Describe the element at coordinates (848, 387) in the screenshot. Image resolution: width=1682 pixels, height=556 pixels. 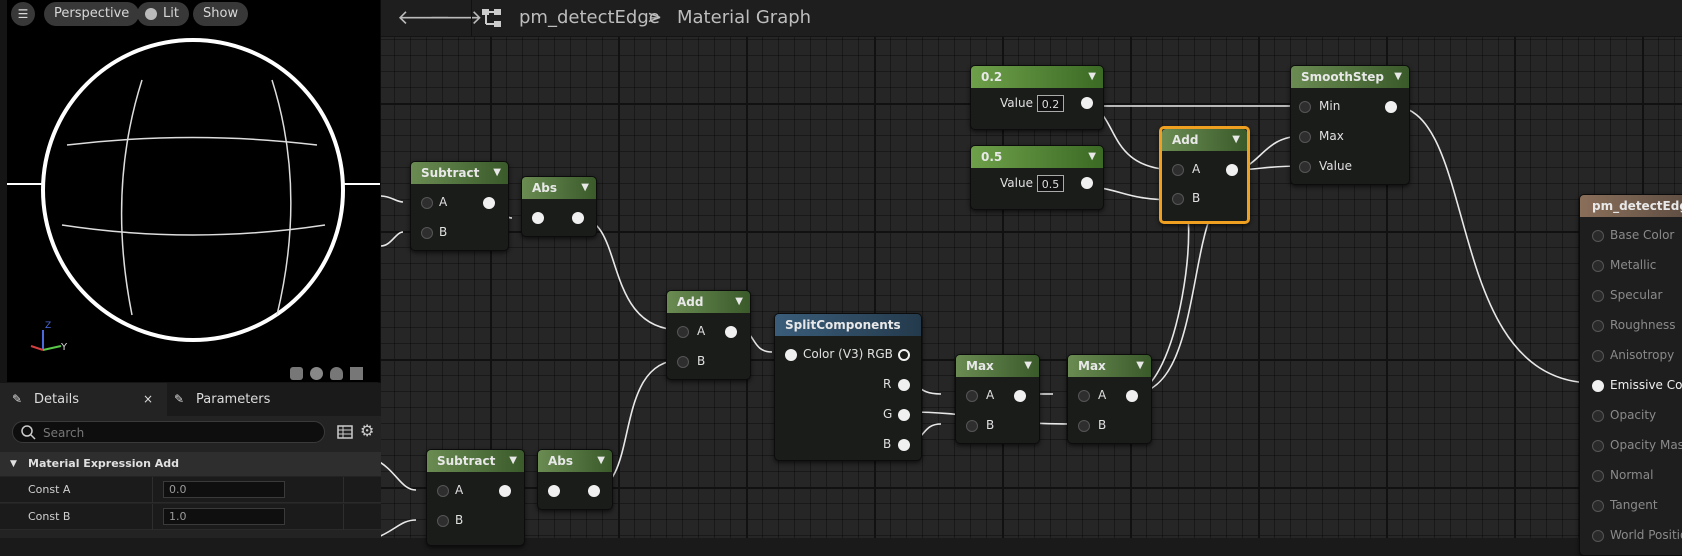
I see `split-components-node: SplitComponents Color (V3) RGB R G B` at that location.